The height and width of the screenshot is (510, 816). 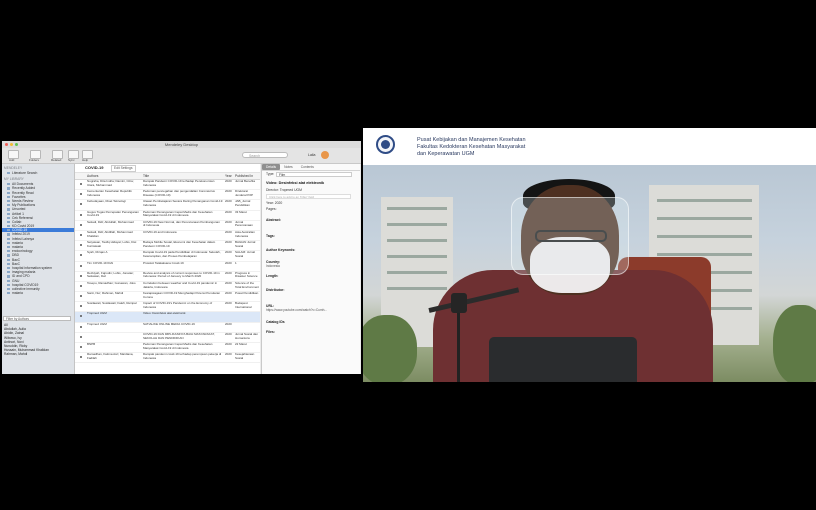 I want to click on add-author-field: Click here to add to an 'Filter' field, so click(x=308, y=197).